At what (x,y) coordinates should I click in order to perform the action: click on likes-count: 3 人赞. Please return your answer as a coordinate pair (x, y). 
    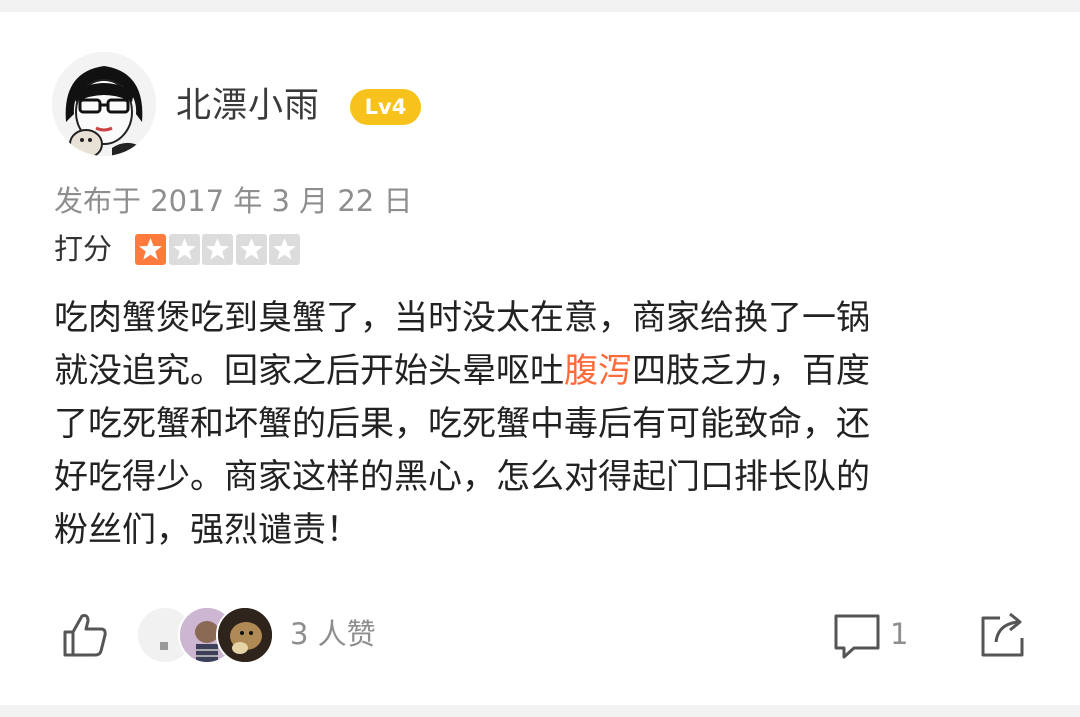
    Looking at the image, I should click on (333, 634).